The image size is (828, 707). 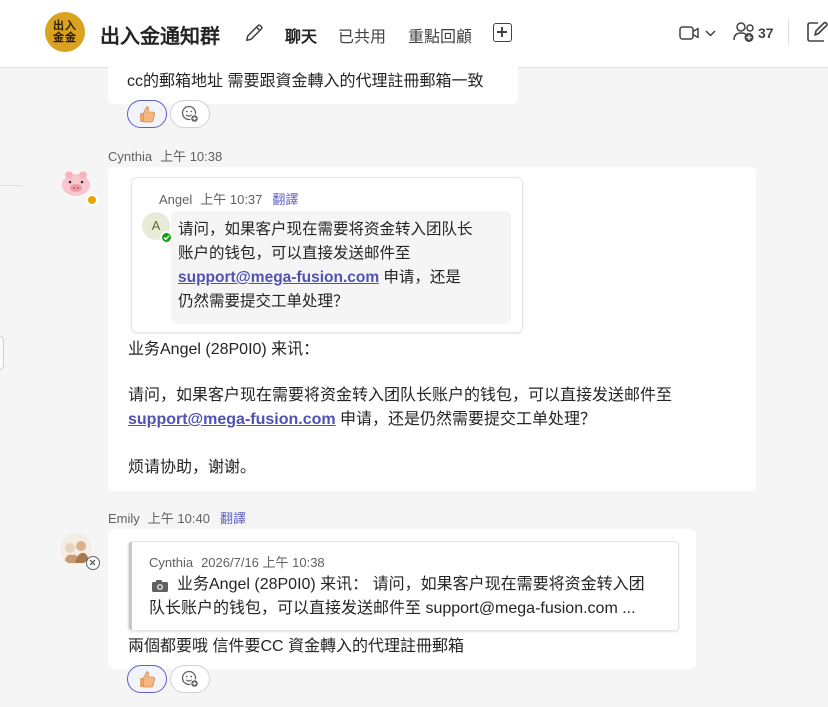 I want to click on reply-meta: Cynthia 2026/7/16 上午 10:38, so click(x=237, y=561).